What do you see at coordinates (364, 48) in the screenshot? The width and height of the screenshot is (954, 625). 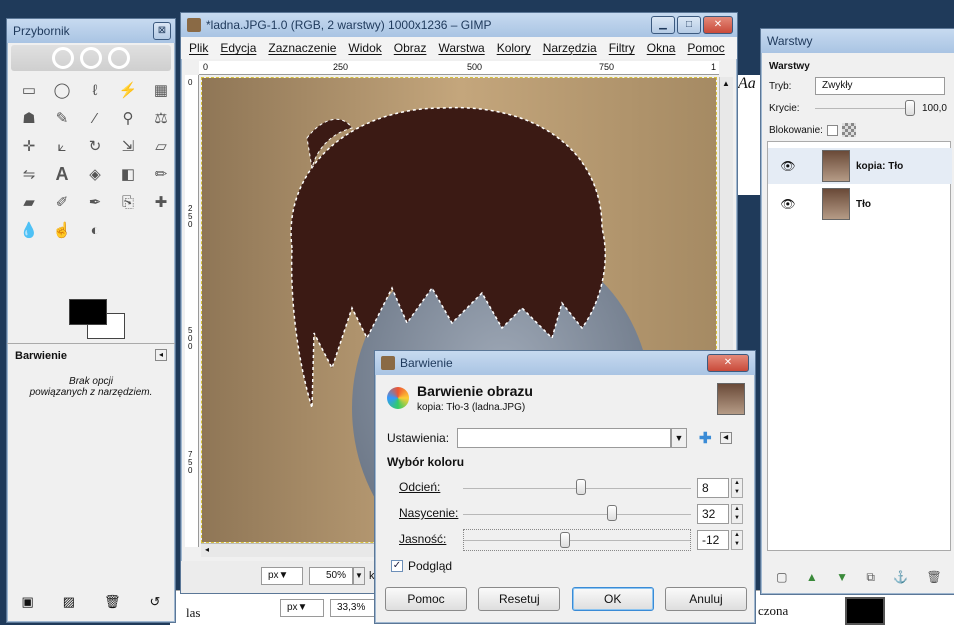 I see `menu-item: Widok` at bounding box center [364, 48].